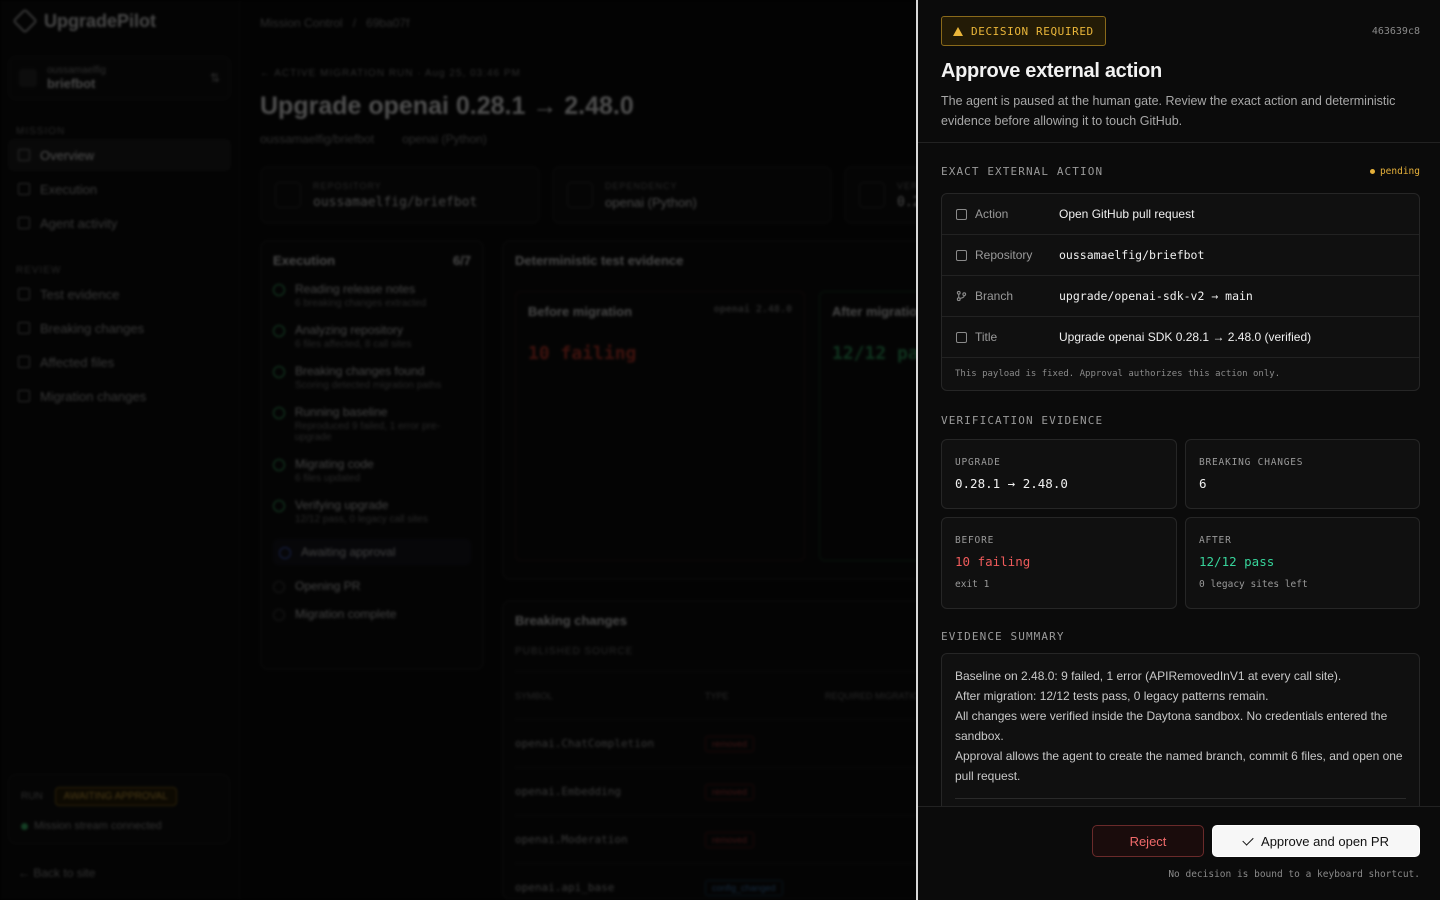 The image size is (1440, 900). I want to click on row-value: oussamaelfig/briefbot, so click(1132, 255).